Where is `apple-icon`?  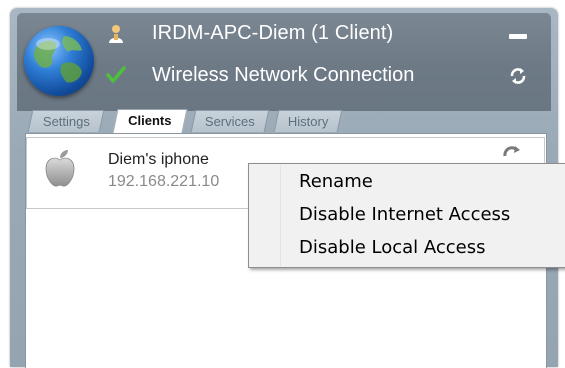 apple-icon is located at coordinates (60, 168).